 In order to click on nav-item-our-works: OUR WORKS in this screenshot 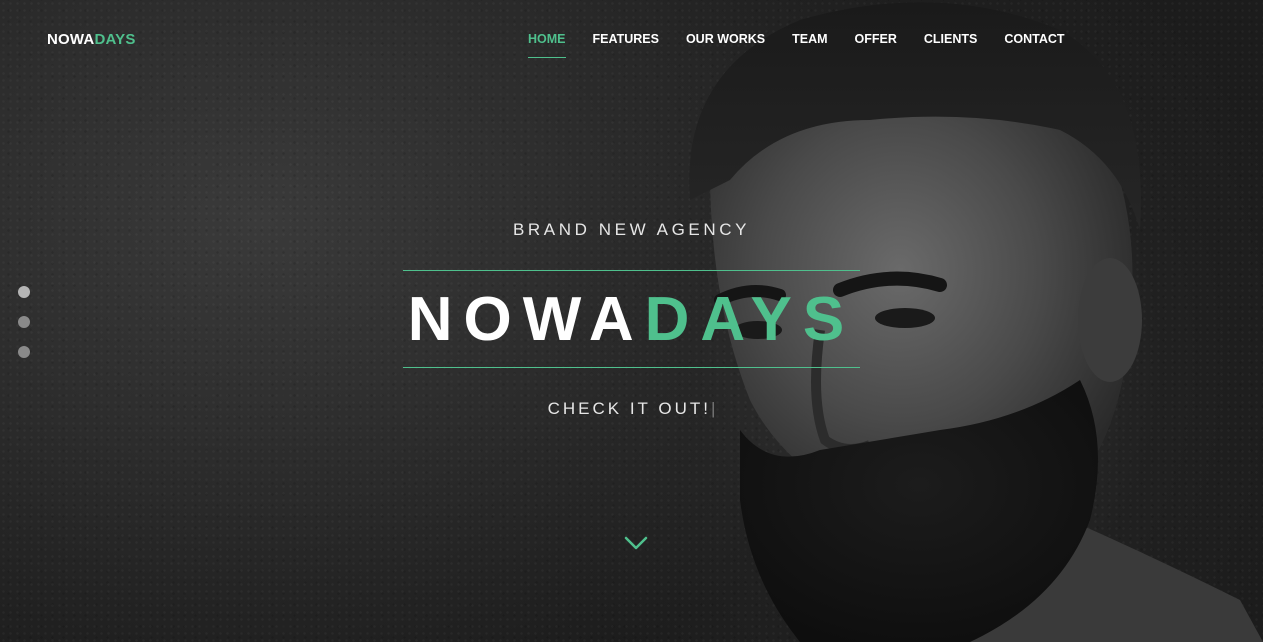, I will do `click(725, 45)`.